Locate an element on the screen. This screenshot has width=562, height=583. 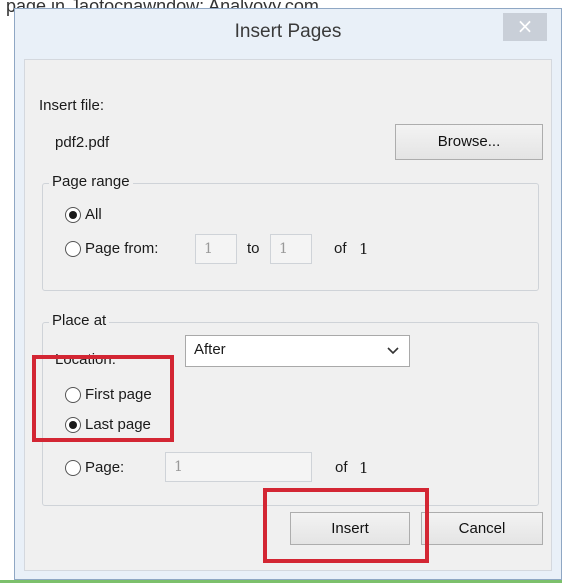
page-from-label: Page from: is located at coordinates (121, 248).